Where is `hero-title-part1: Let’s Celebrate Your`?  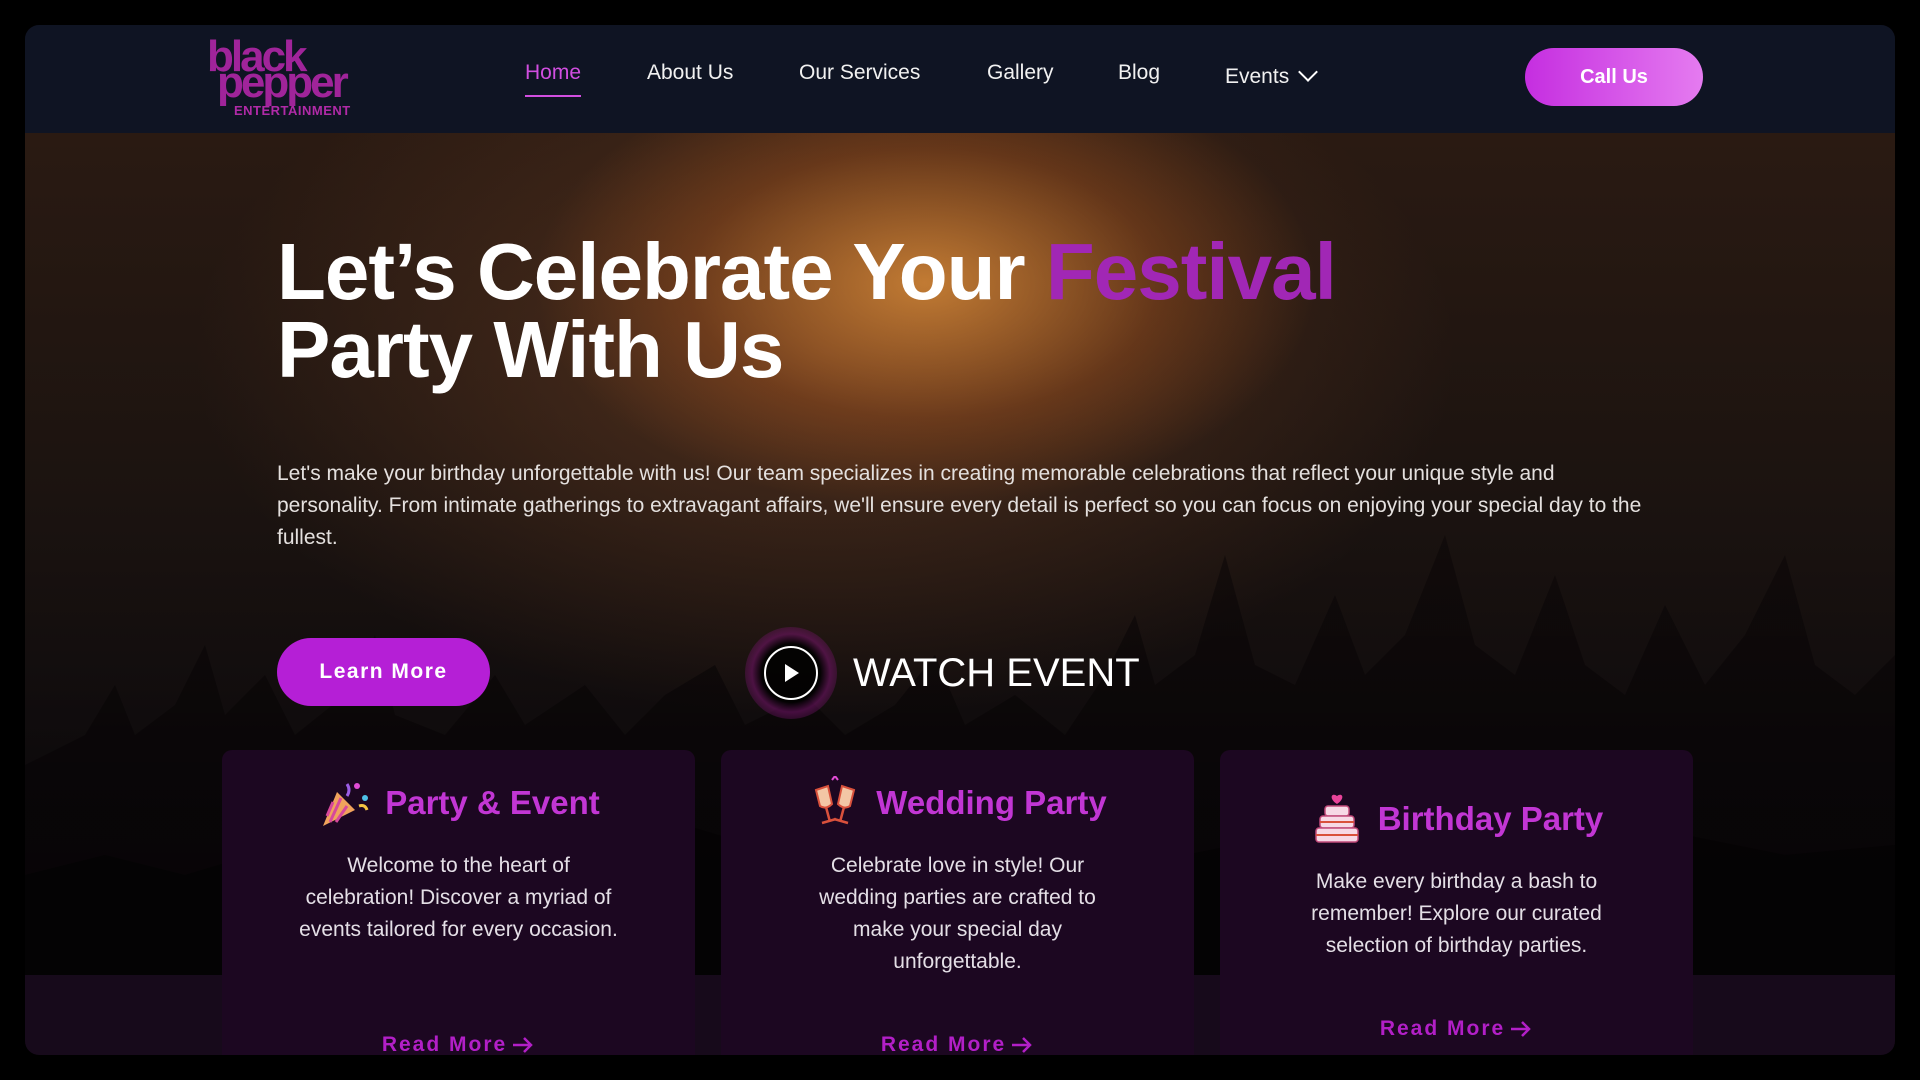
hero-title-part1: Let’s Celebrate Your is located at coordinates (661, 271).